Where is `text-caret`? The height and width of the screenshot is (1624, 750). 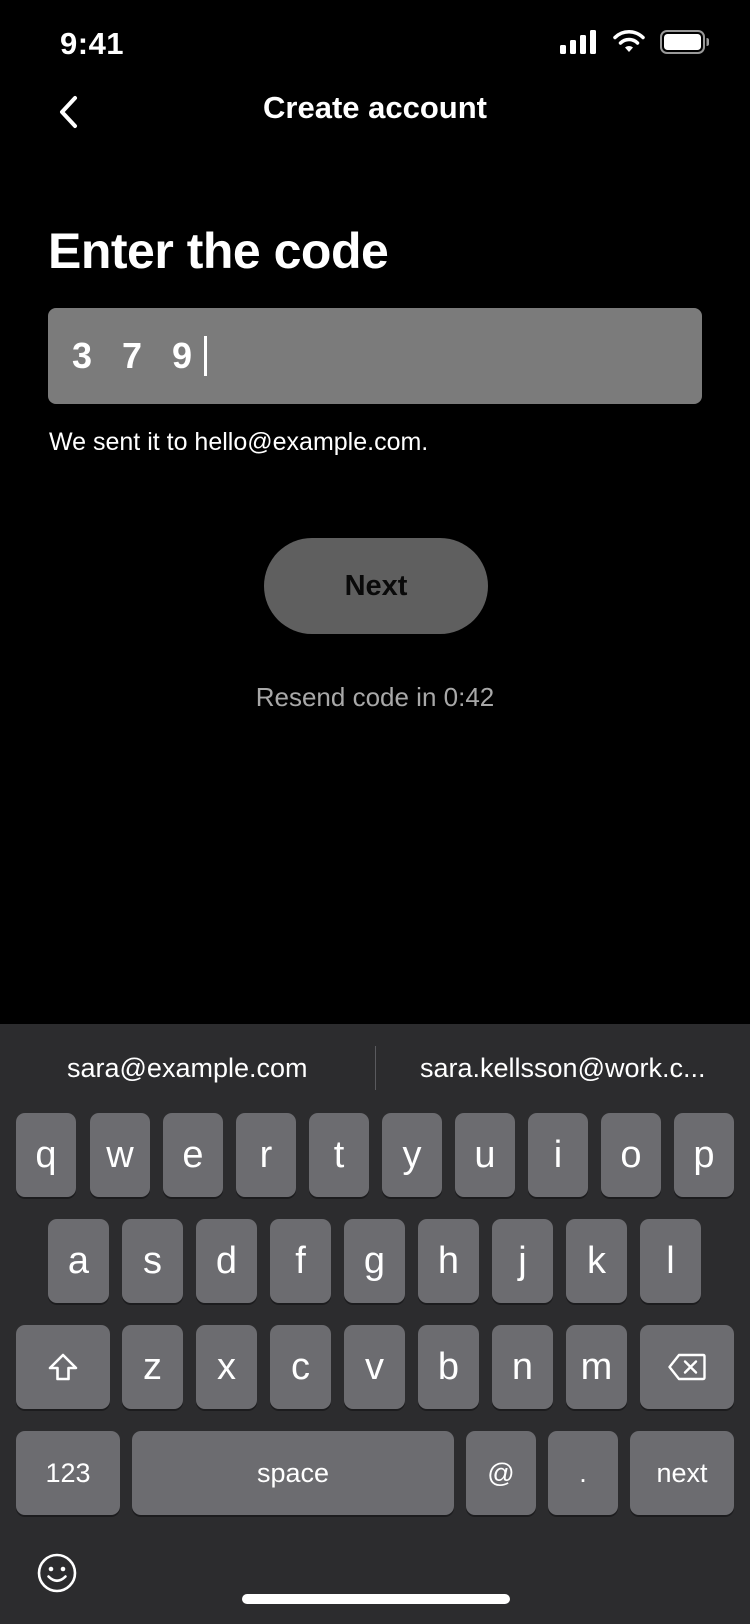
text-caret is located at coordinates (206, 356).